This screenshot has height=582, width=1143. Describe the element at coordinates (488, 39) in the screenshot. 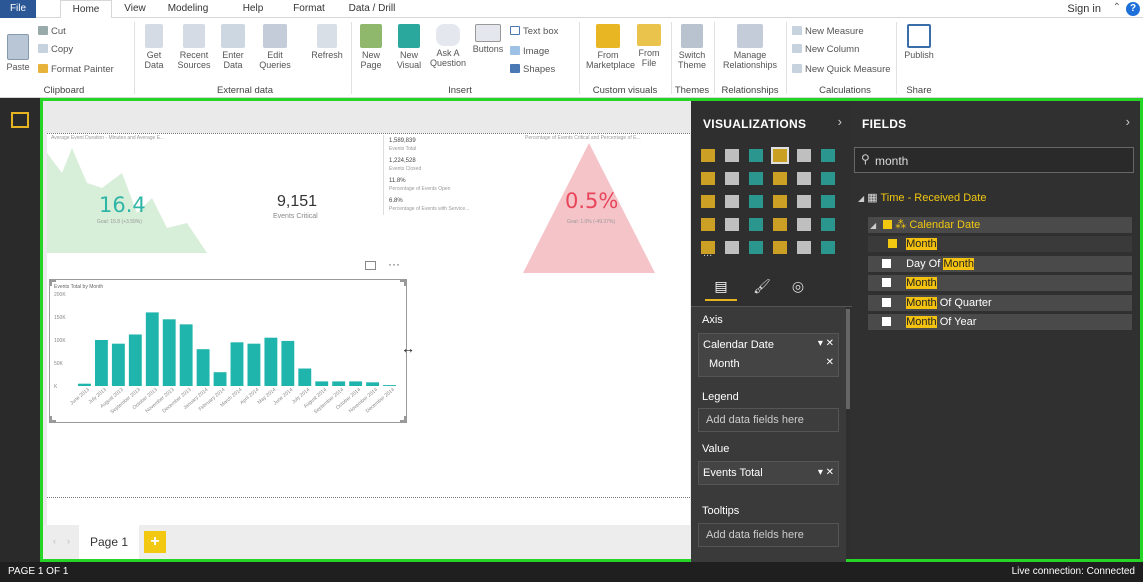

I see `buttons-button: Buttons` at that location.